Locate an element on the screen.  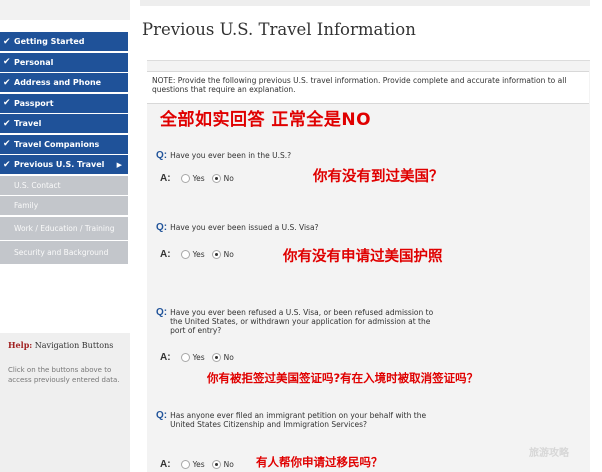
annotation-q1: 你有没有到过美国？ is located at coordinates (378, 177).